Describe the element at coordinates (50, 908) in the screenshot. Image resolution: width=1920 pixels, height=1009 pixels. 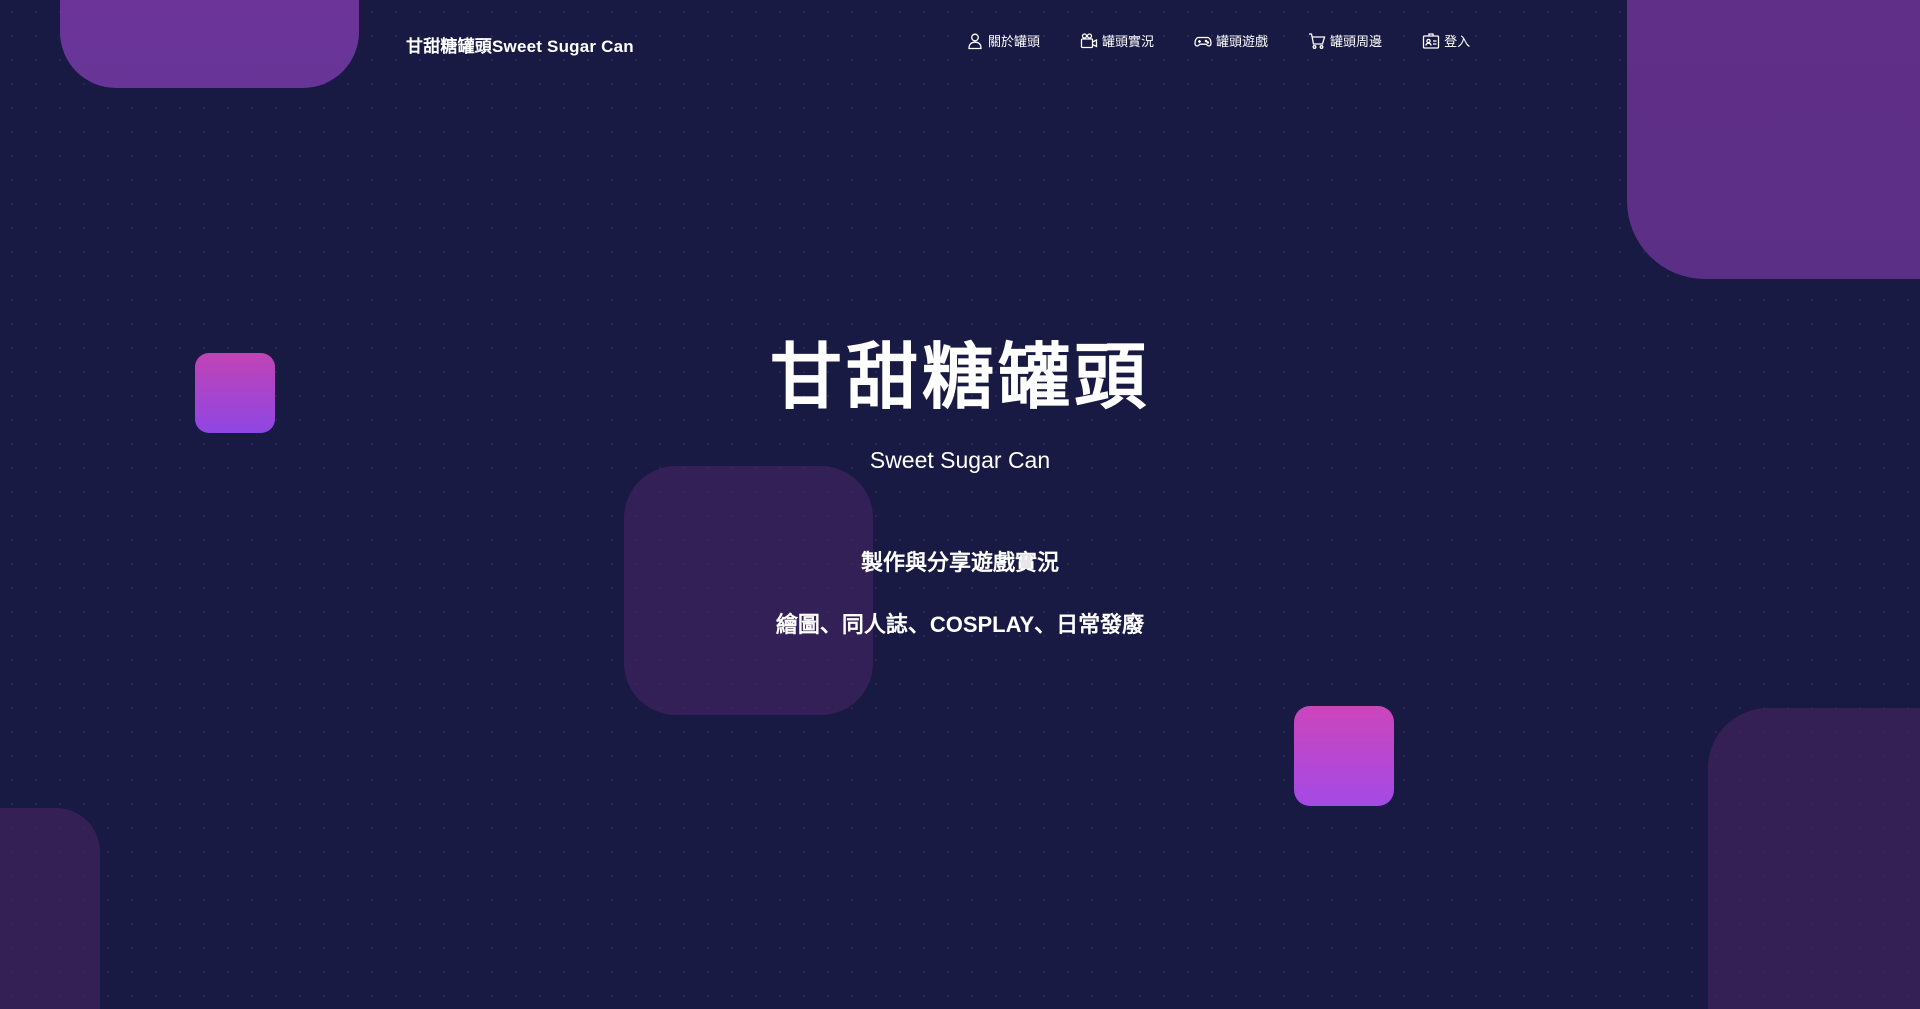
I see `decor-shape-bottom-left` at that location.